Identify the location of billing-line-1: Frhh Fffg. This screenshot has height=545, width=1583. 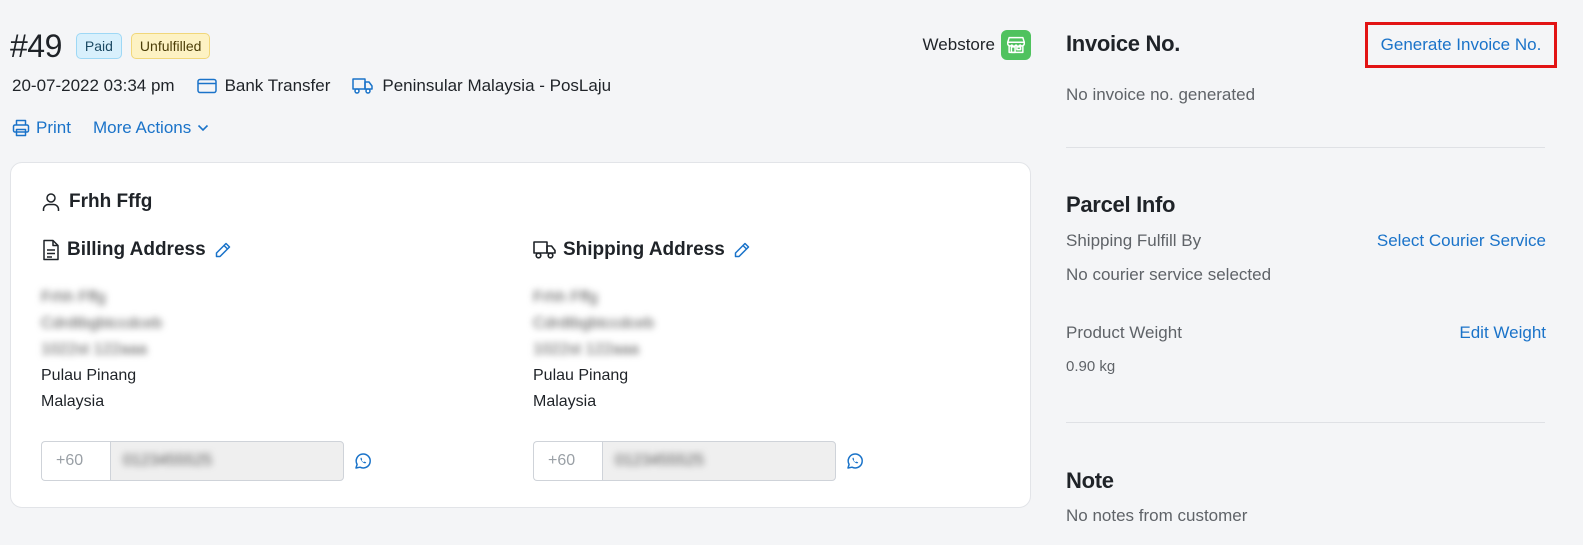
(73, 297).